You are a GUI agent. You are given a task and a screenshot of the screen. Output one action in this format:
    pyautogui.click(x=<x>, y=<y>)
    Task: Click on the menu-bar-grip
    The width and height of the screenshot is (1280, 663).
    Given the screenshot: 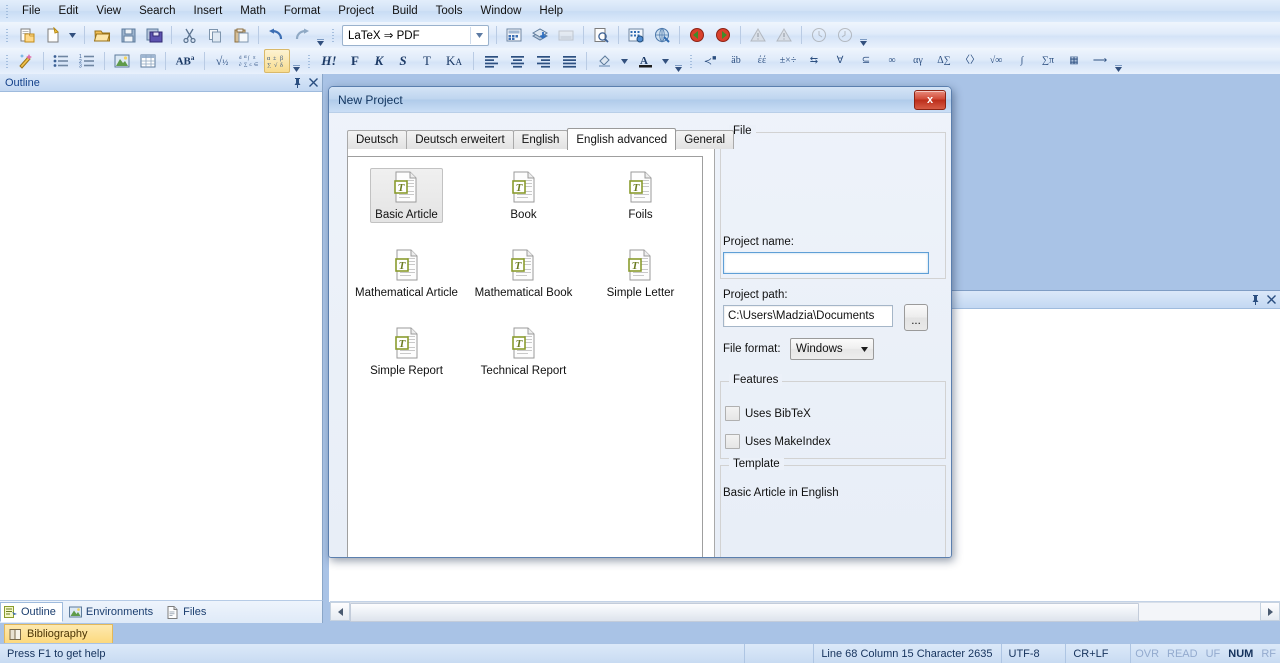 What is the action you would take?
    pyautogui.click(x=7, y=11)
    